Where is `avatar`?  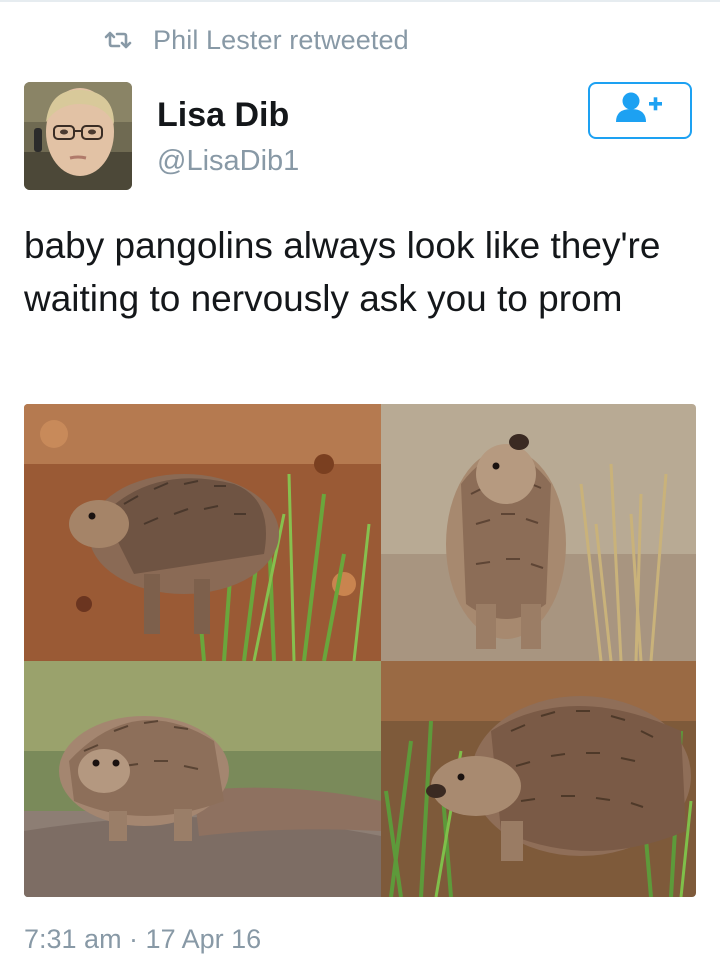
avatar is located at coordinates (78, 136).